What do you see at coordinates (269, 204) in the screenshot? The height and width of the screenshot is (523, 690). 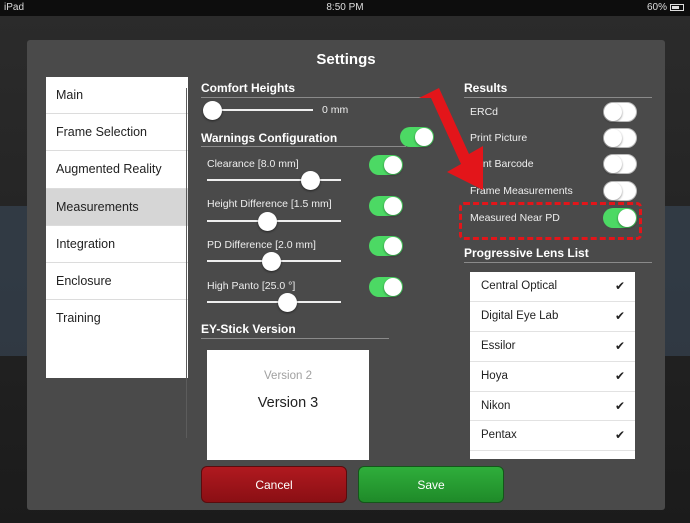 I see `height-difference-label: Height Difference [1.5 mm]` at bounding box center [269, 204].